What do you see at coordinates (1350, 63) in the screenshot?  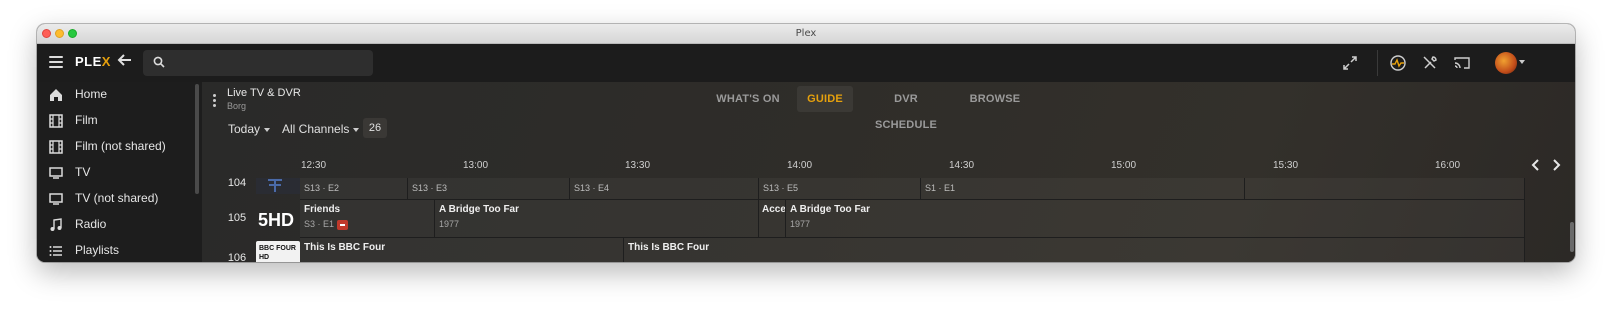 I see `fullscreen-icon` at bounding box center [1350, 63].